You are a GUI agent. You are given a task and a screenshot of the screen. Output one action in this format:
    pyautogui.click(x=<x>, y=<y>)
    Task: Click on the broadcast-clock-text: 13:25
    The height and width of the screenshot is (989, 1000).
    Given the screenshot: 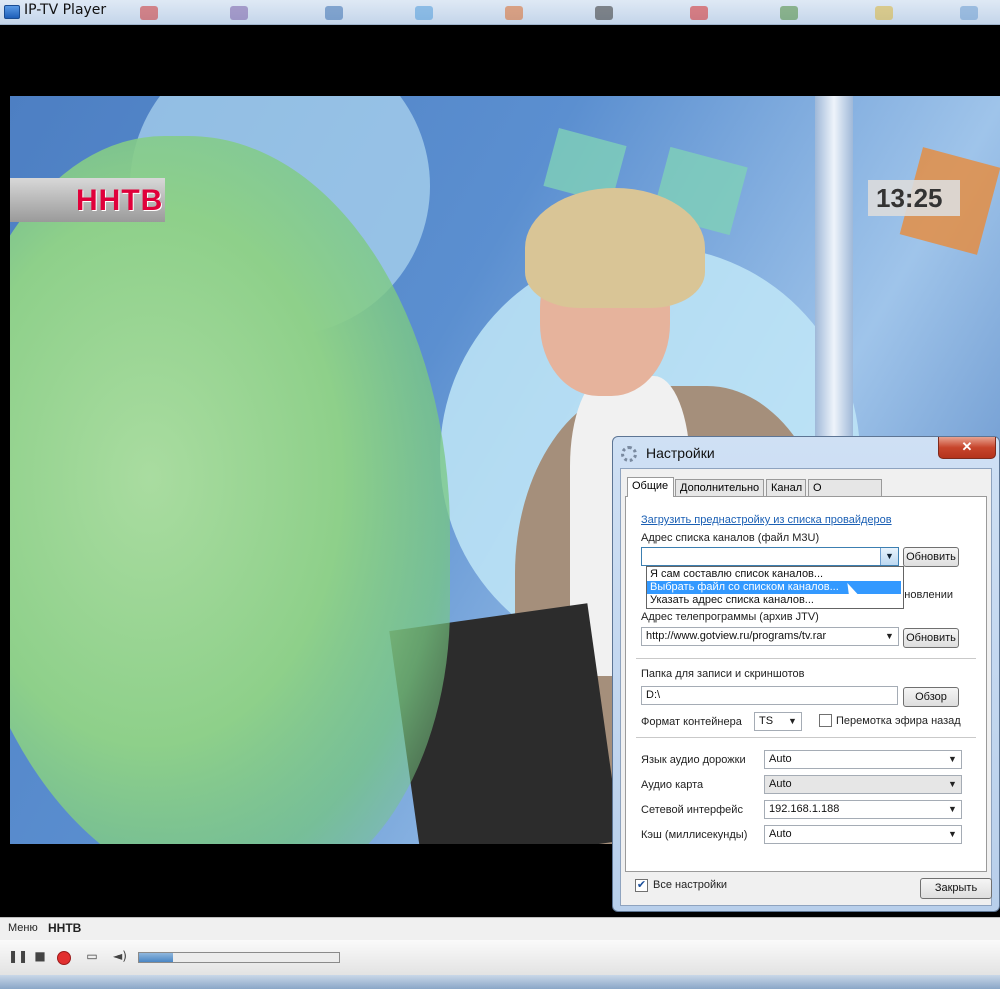 What is the action you would take?
    pyautogui.click(x=909, y=198)
    